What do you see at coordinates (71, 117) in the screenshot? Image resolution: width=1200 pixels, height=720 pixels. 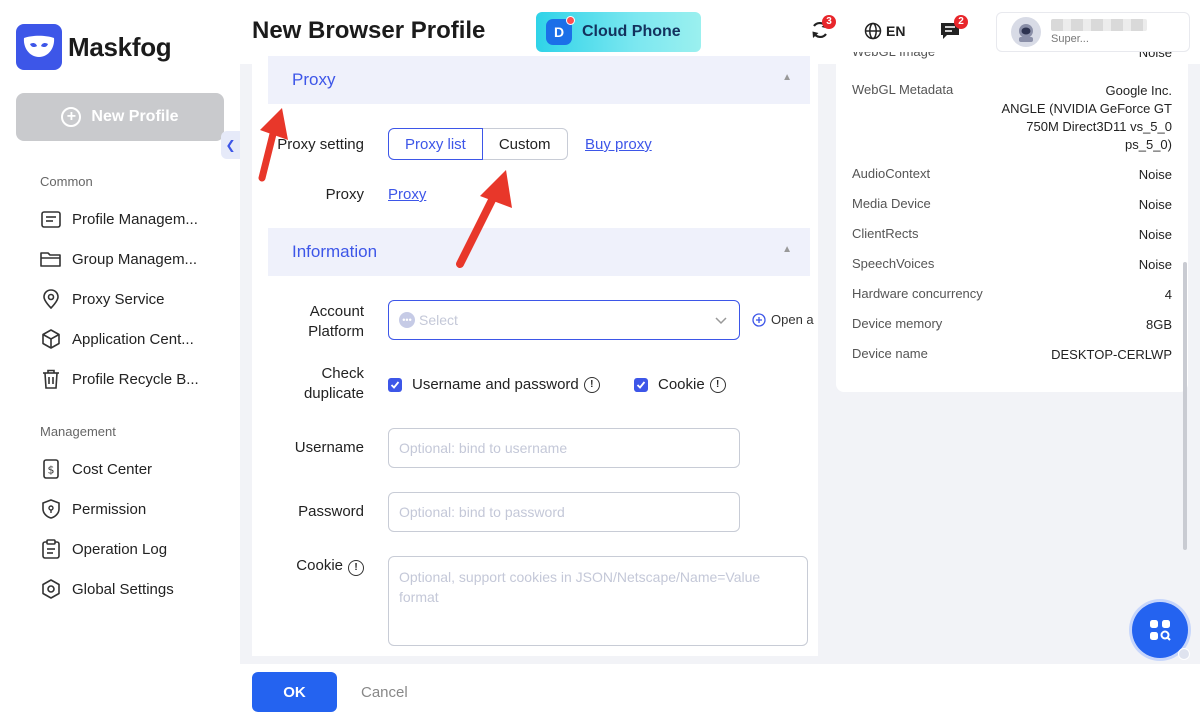 I see `plus-circle-icon: +` at bounding box center [71, 117].